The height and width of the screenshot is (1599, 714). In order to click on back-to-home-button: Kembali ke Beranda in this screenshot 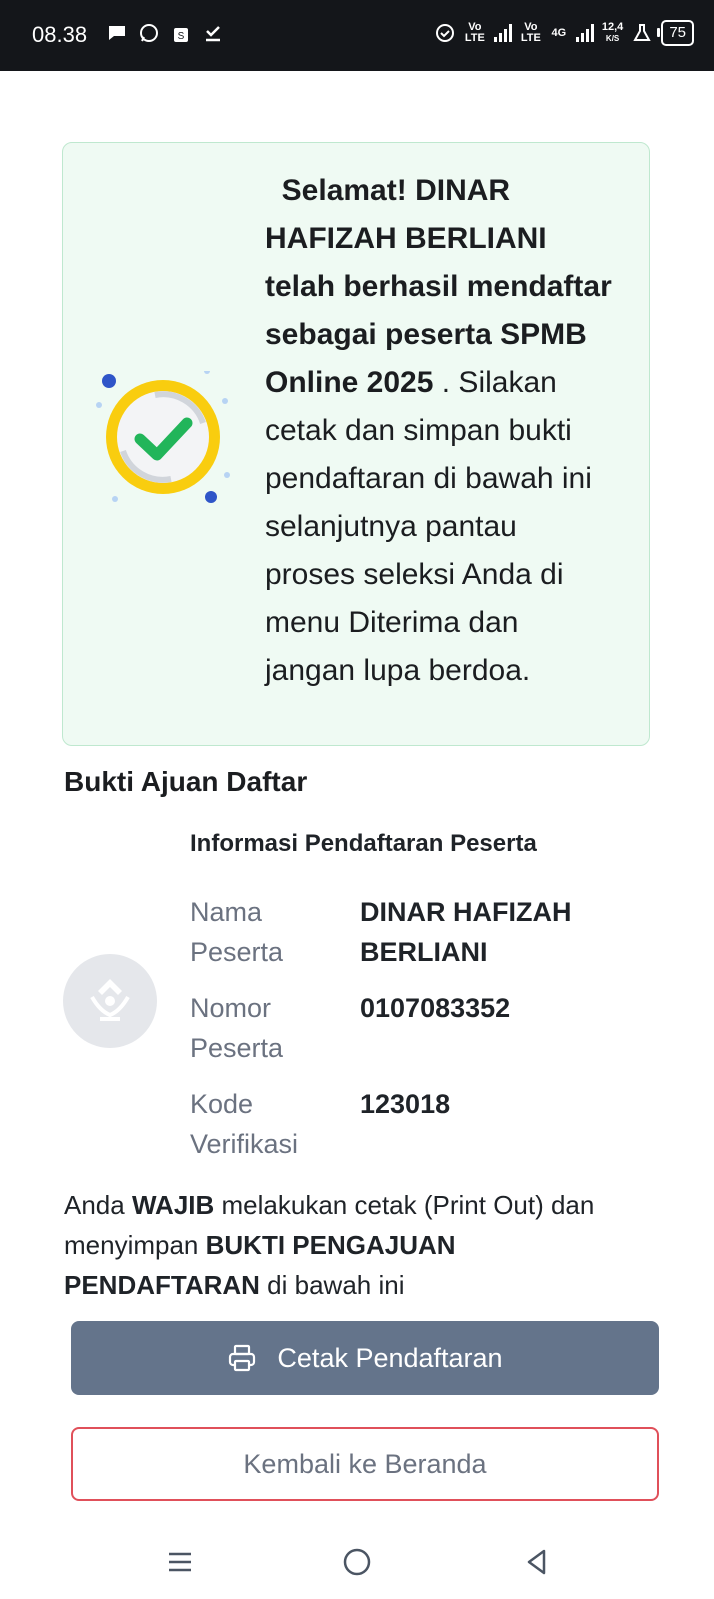, I will do `click(365, 1464)`.